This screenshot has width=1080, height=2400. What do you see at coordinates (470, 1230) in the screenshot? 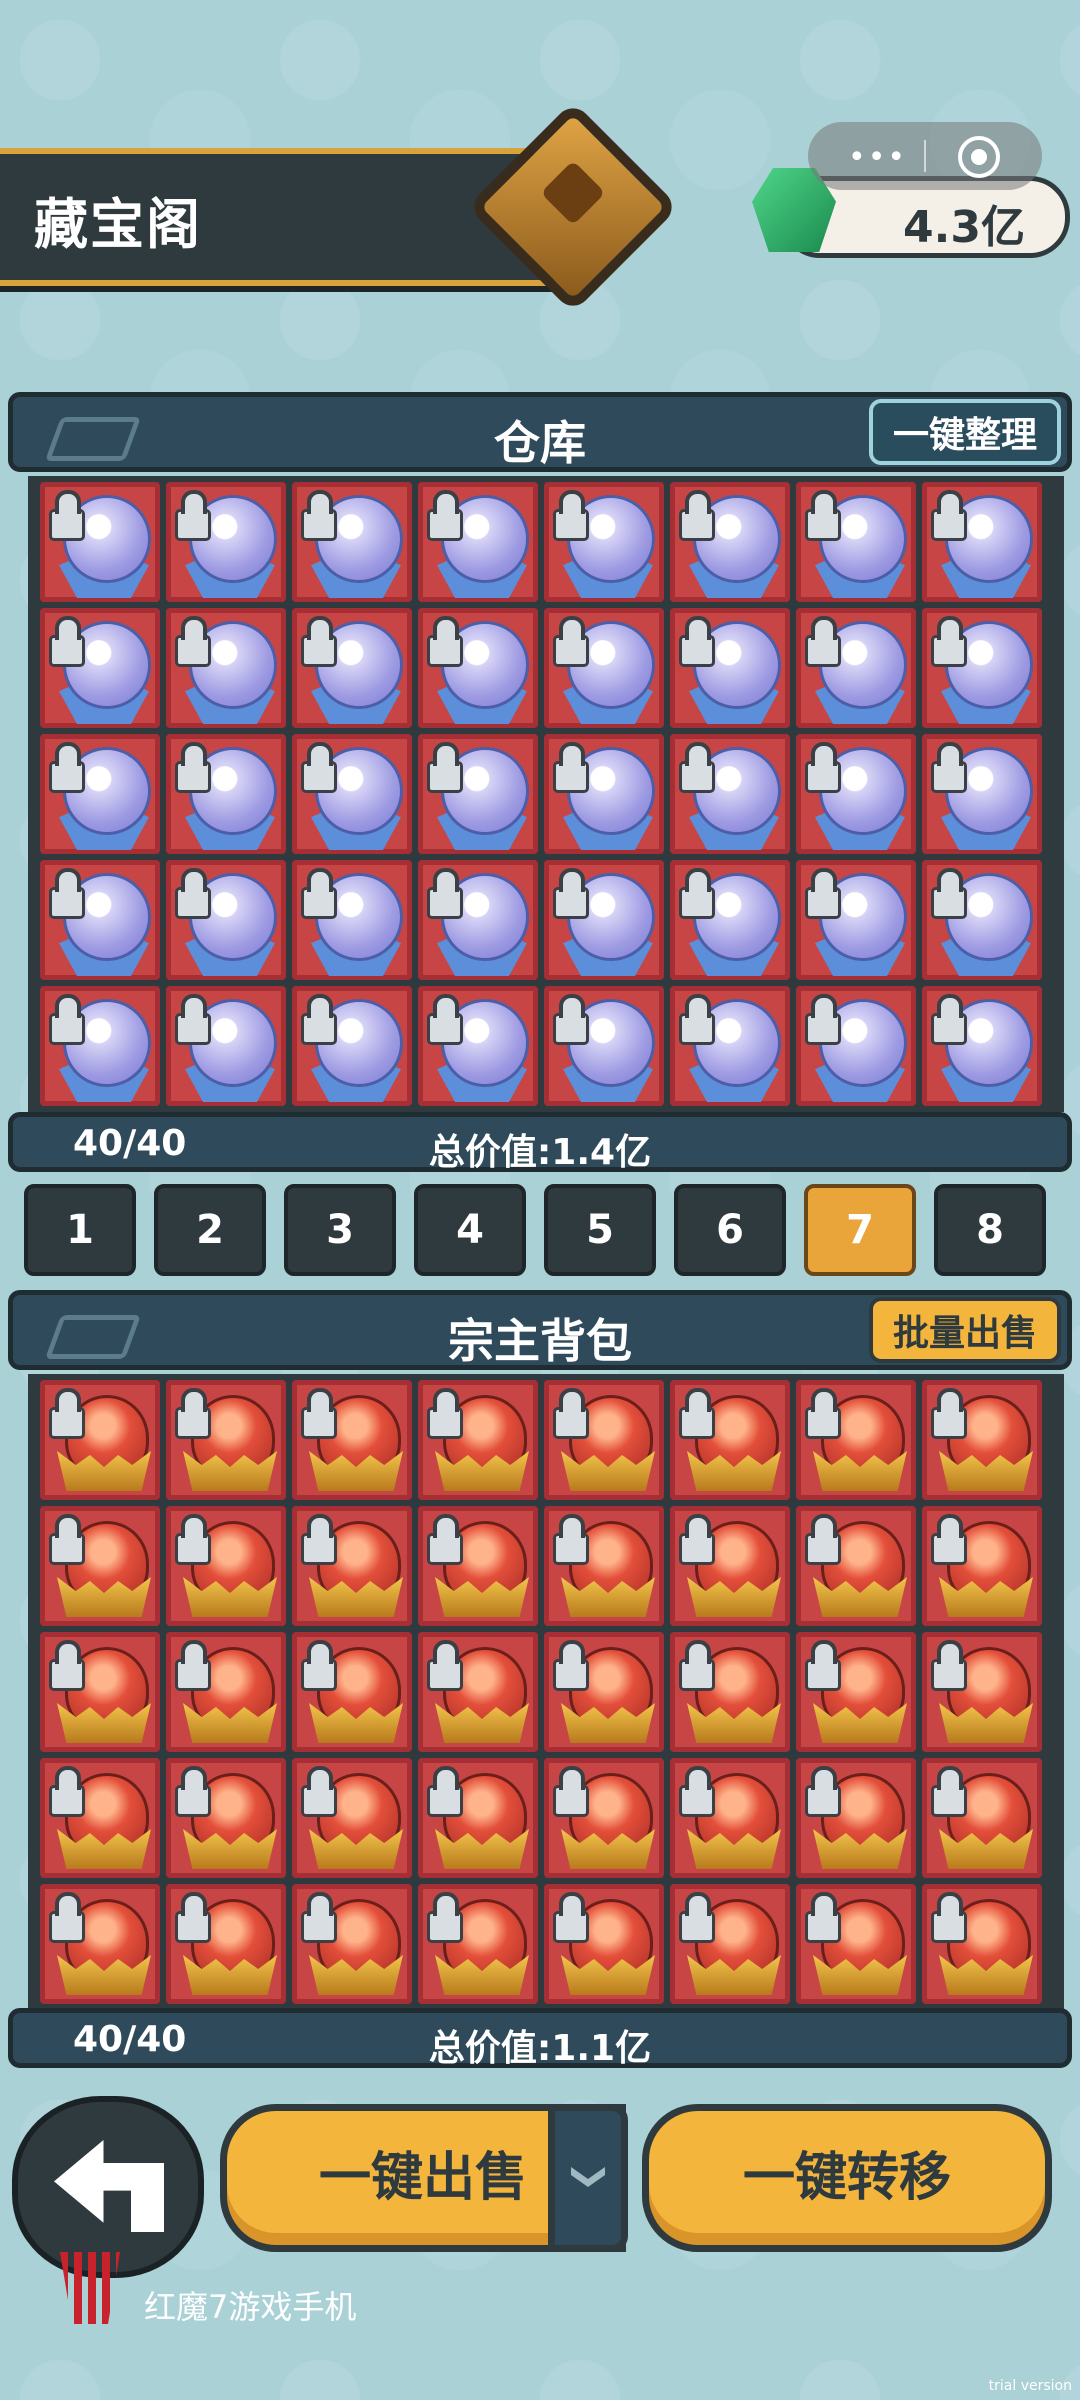
I see `page-tab-4: 4` at bounding box center [470, 1230].